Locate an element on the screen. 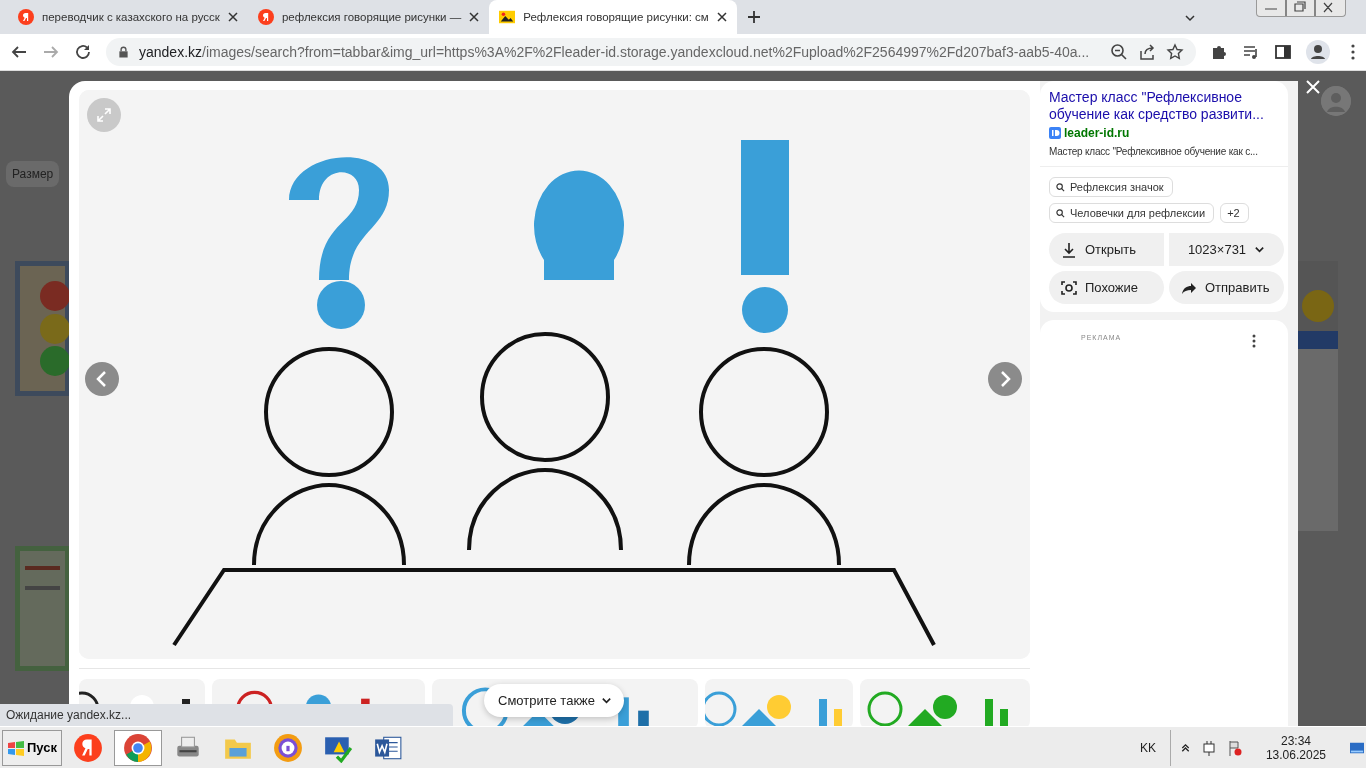 Image resolution: width=1366 pixels, height=768 pixels. related-search-chip: Человечки для рефлексии is located at coordinates (1132, 213).